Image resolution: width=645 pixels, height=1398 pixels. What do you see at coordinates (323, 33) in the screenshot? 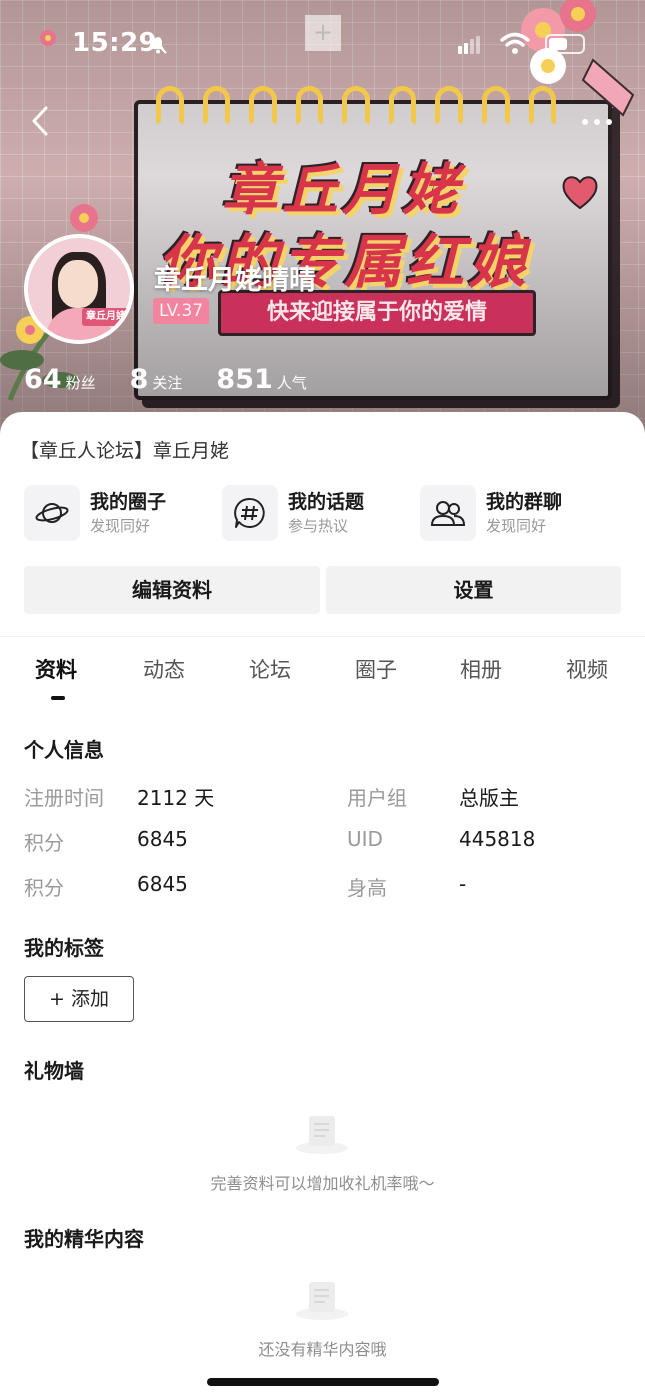
I see `plus-box: +` at bounding box center [323, 33].